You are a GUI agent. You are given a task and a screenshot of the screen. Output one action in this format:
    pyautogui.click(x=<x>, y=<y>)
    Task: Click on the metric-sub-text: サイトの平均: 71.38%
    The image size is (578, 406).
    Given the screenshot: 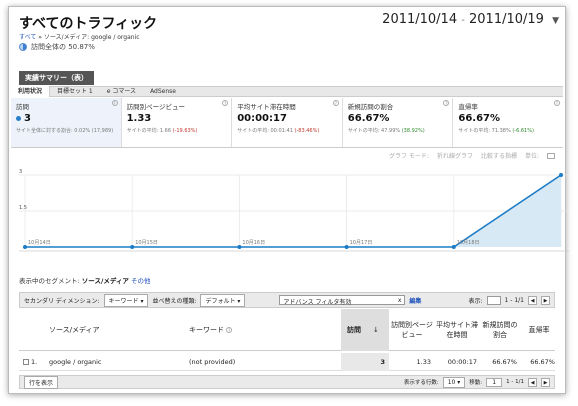 What is the action you would take?
    pyautogui.click(x=484, y=131)
    